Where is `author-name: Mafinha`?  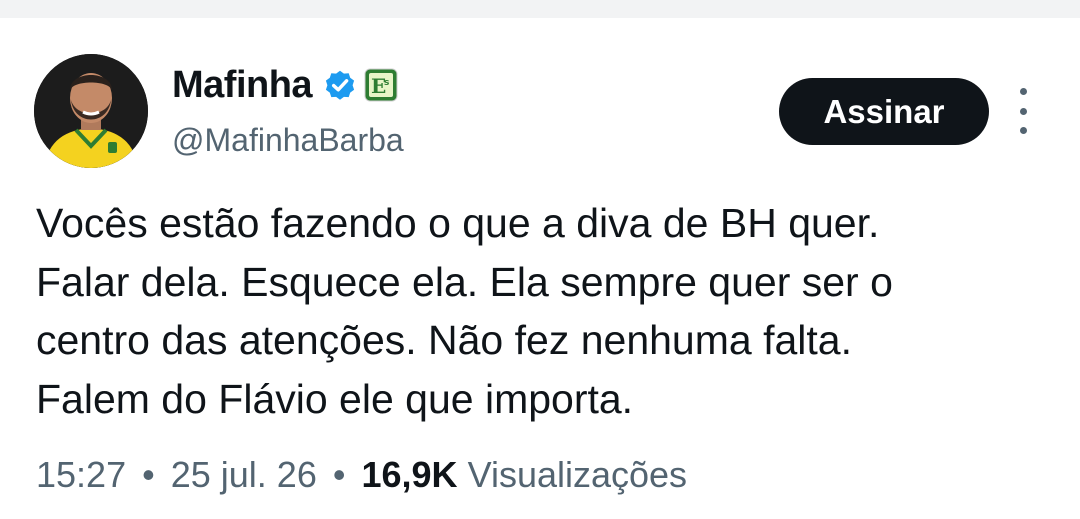
author-name: Mafinha is located at coordinates (242, 85).